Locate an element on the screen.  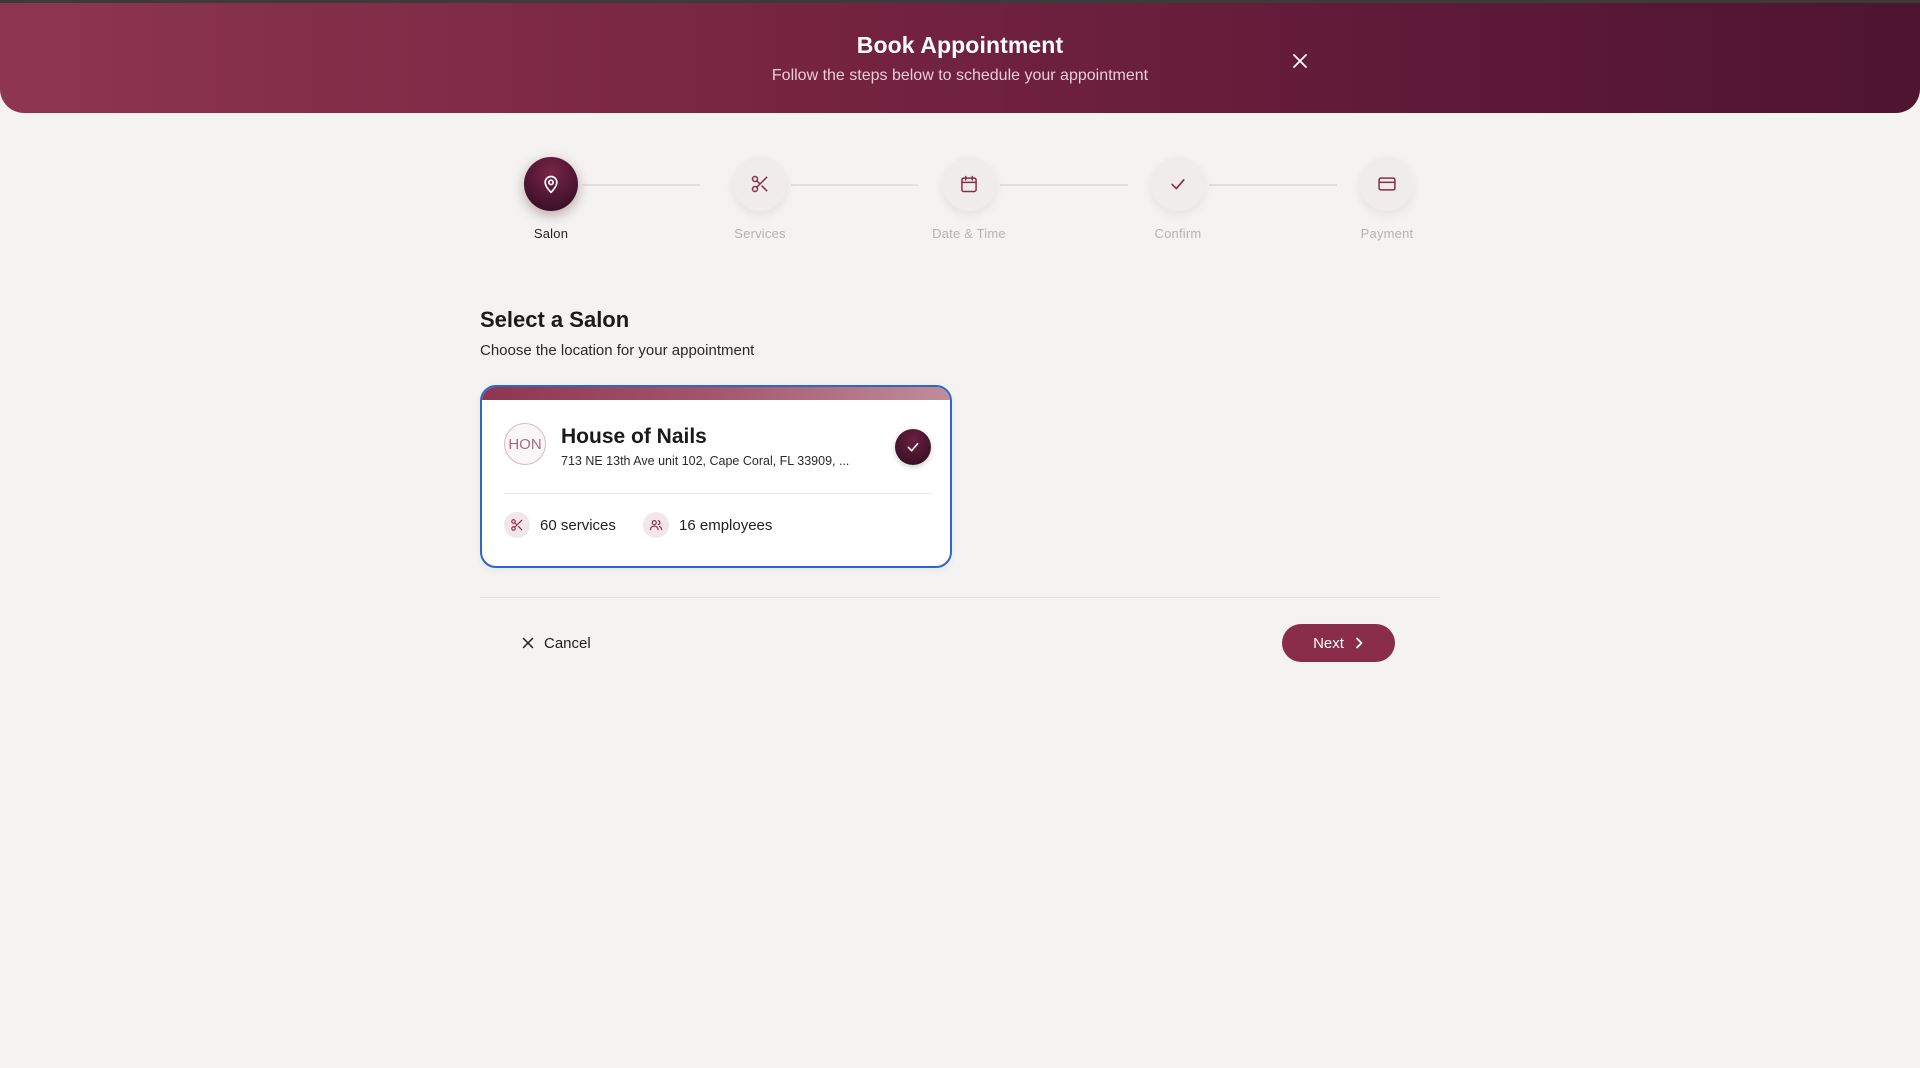
cancel-button: Cancel is located at coordinates (556, 643).